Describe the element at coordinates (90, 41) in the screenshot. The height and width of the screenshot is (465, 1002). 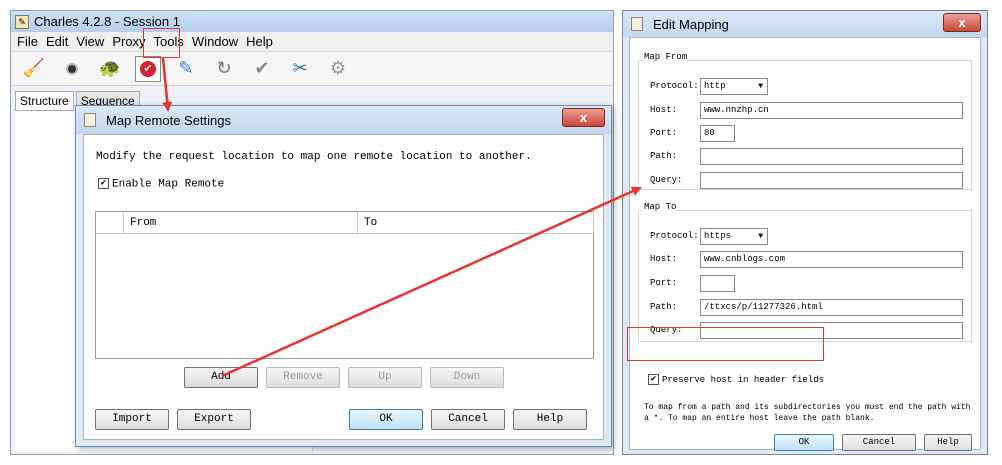
I see `menu-view: View` at that location.